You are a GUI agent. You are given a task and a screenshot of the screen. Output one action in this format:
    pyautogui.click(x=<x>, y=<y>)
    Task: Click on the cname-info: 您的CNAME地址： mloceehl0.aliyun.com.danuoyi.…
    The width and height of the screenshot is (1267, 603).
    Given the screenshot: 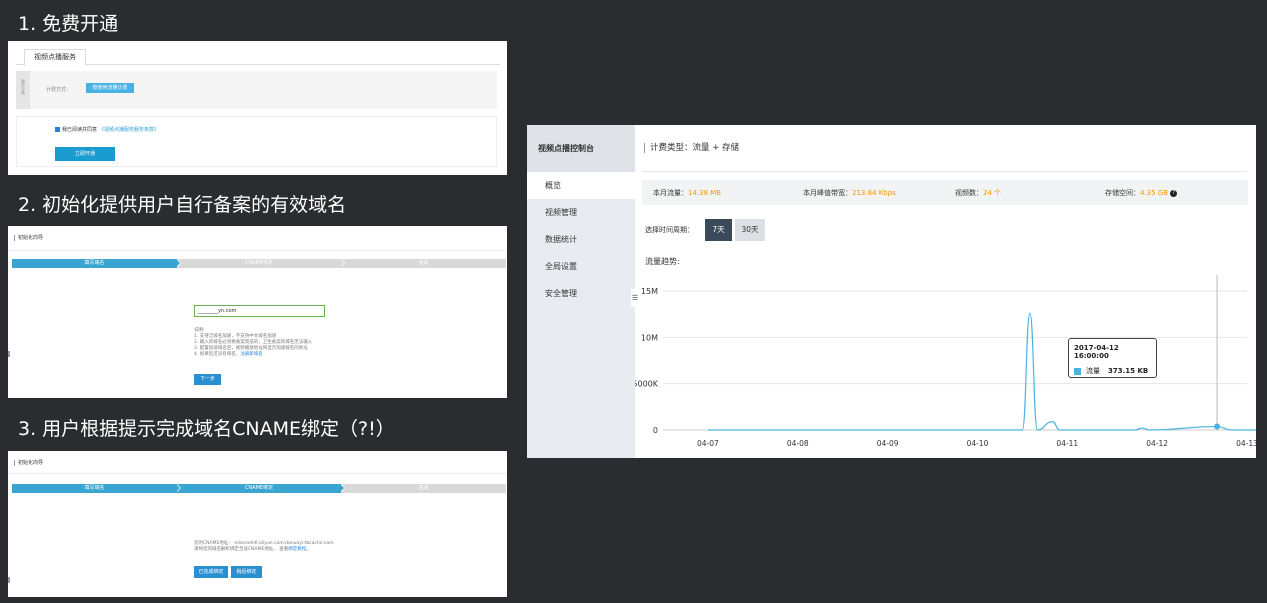 What is the action you would take?
    pyautogui.click(x=264, y=547)
    